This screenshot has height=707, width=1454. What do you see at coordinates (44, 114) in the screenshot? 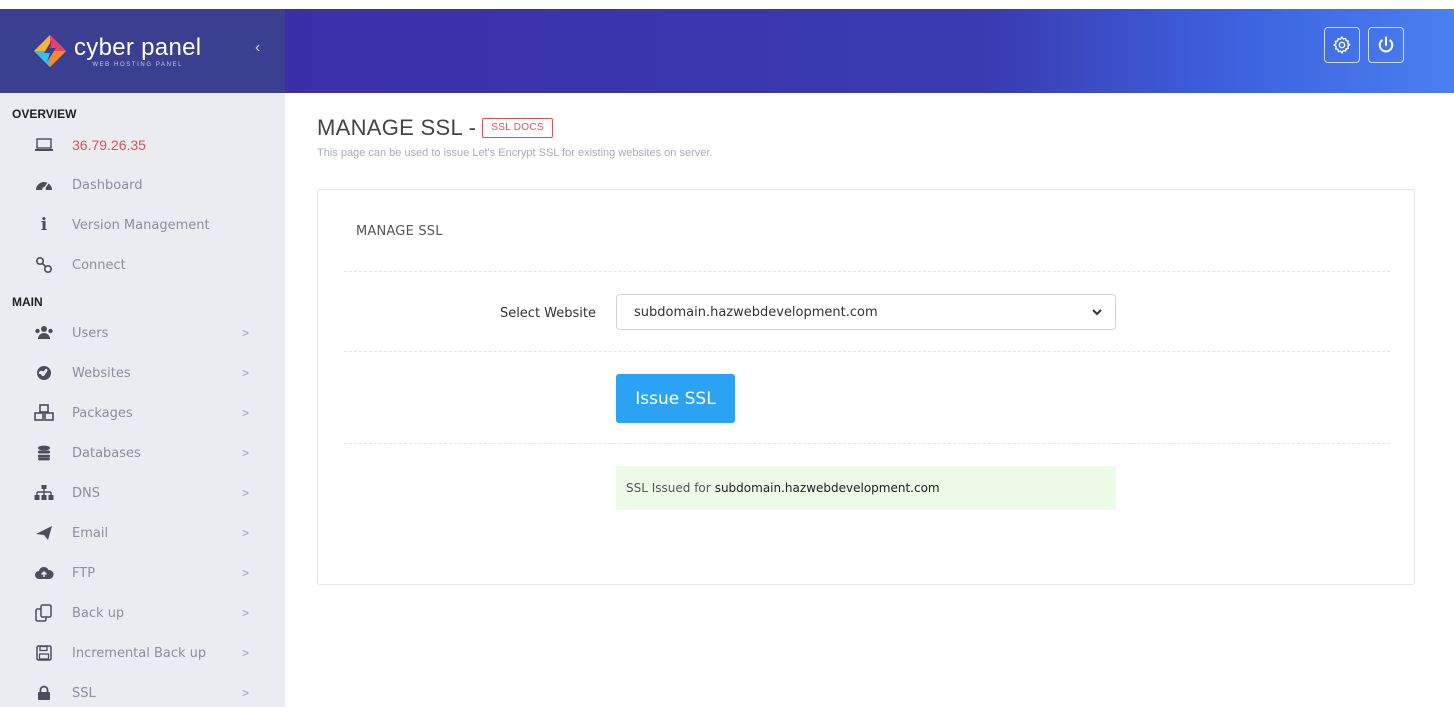
I see `sidebar-heading-overview: OVERVIEW` at bounding box center [44, 114].